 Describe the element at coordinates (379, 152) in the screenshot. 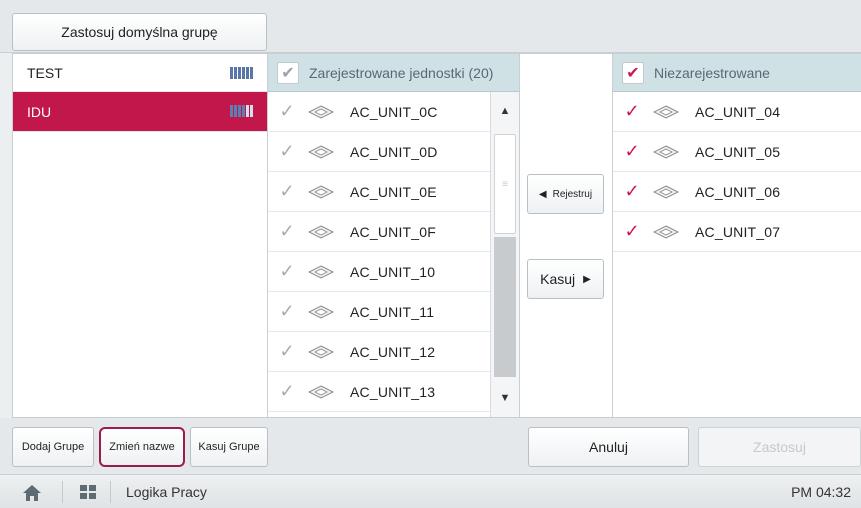

I see `registered-unit-row: ✓ AC_UNIT_0D` at that location.